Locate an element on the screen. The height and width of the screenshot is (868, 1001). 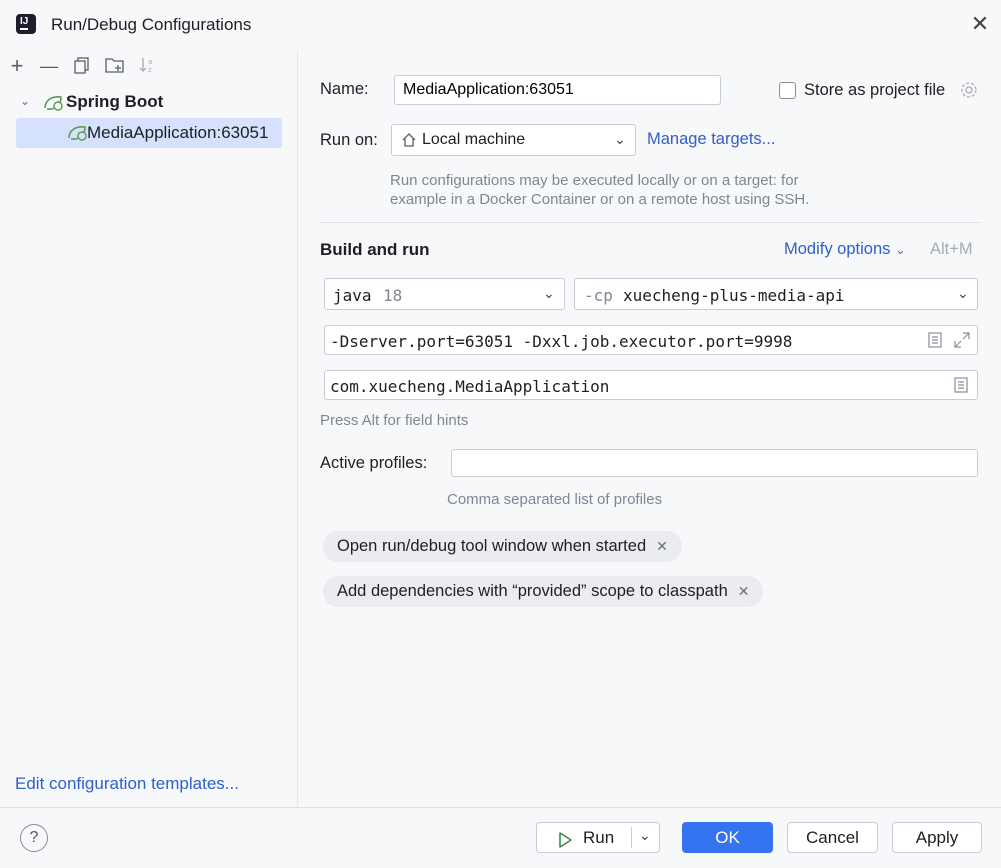
browse-class-icon is located at coordinates (961, 387).